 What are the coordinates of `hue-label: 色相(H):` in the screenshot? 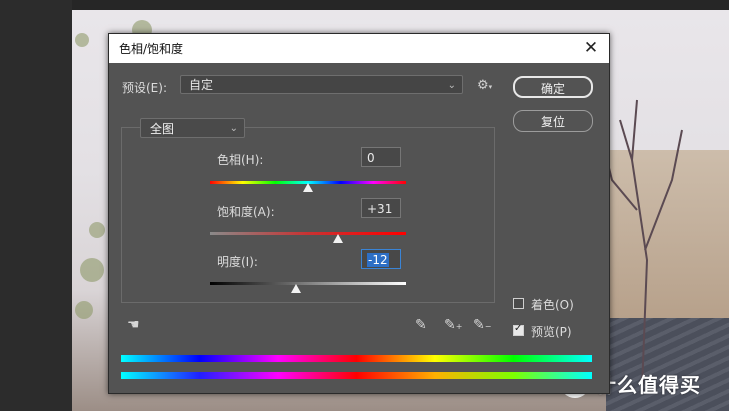 It's located at (240, 160).